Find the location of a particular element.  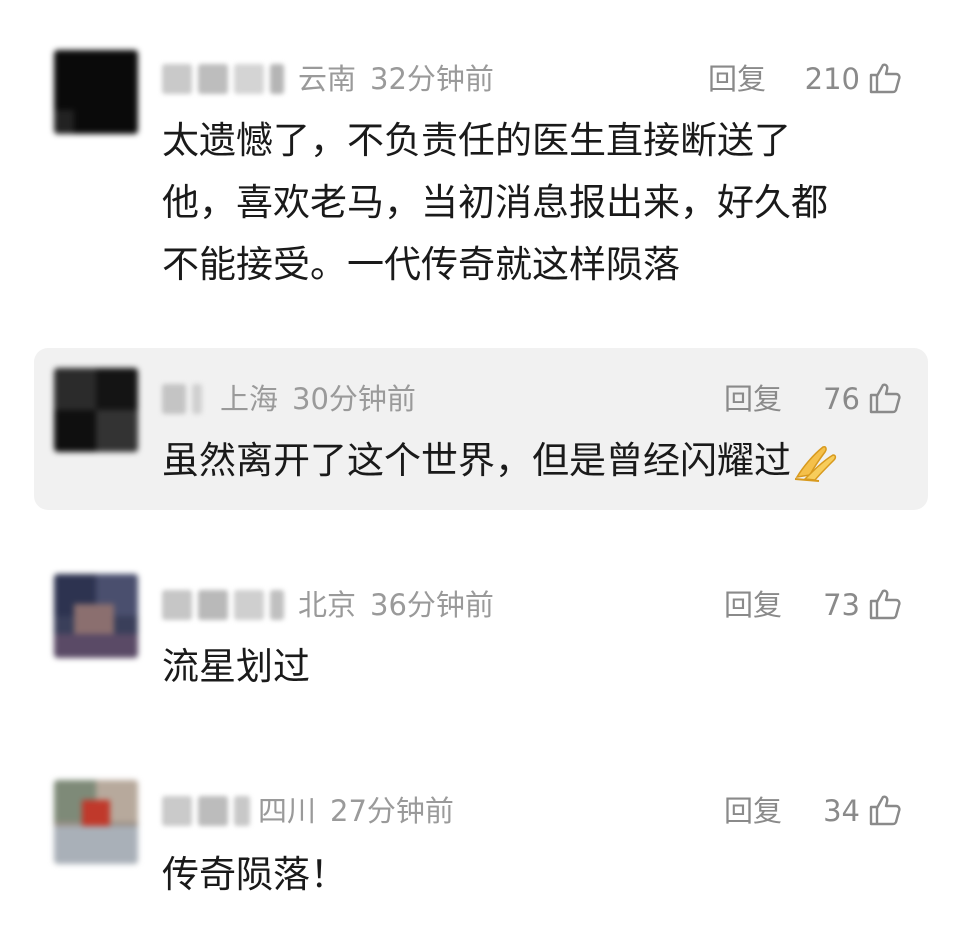

comment-text: 虽然离开了这个世界，但是曾经闪耀过 is located at coordinates (500, 461).